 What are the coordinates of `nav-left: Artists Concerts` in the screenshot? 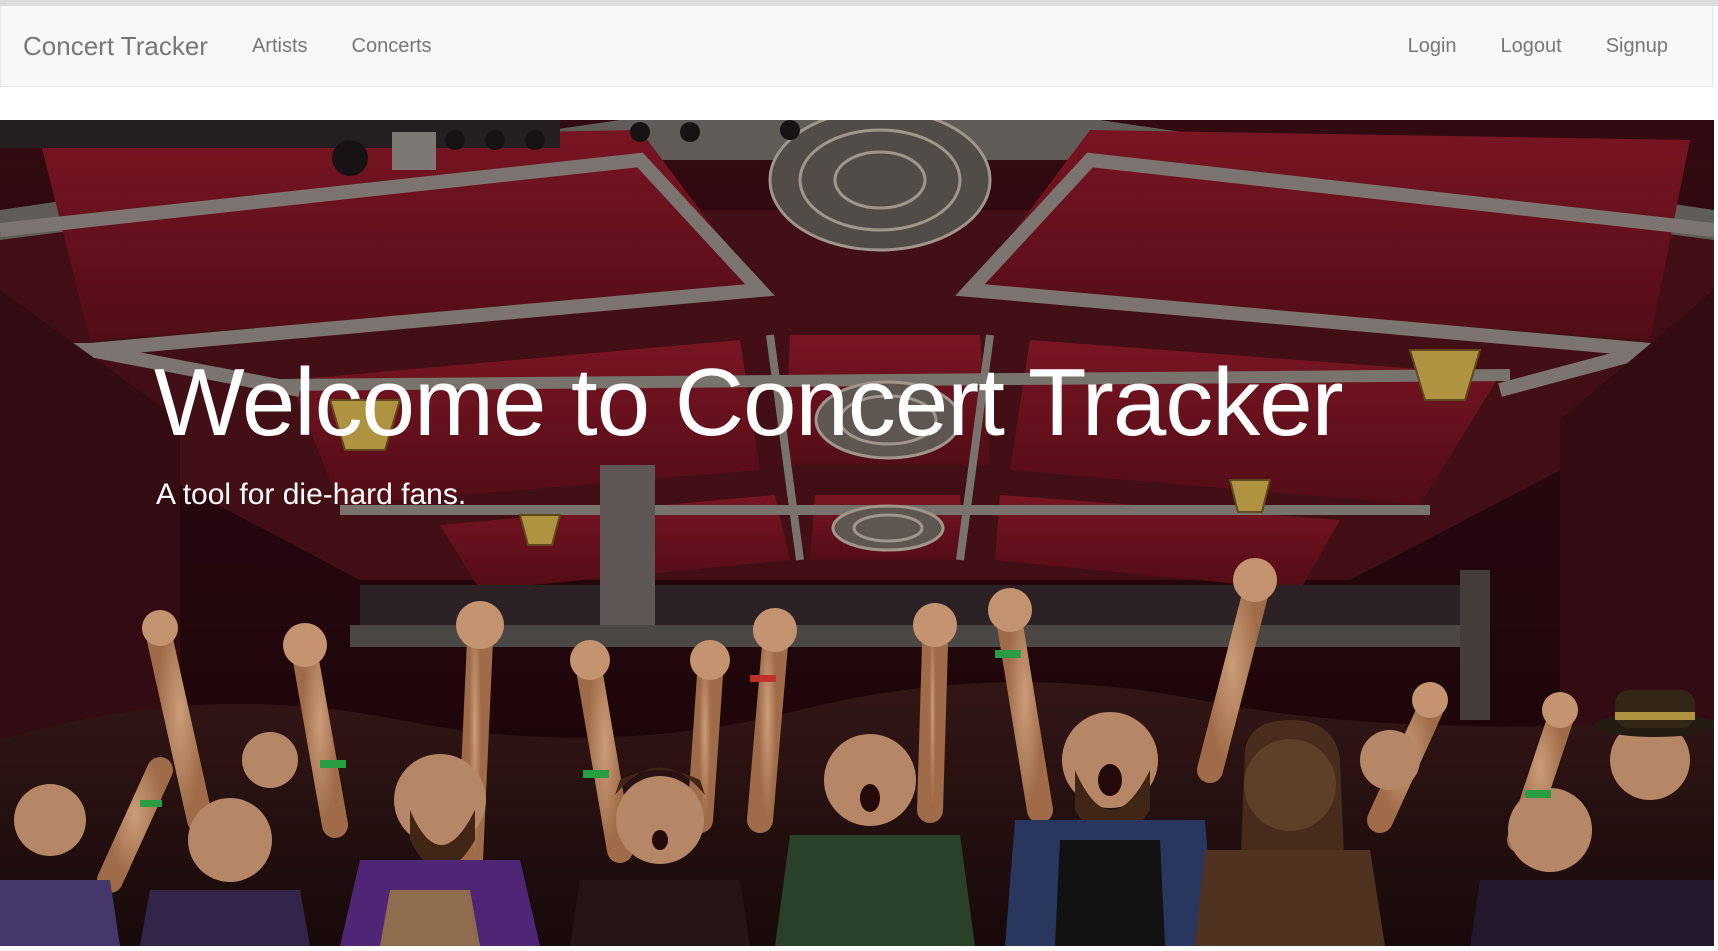 It's located at (342, 46).